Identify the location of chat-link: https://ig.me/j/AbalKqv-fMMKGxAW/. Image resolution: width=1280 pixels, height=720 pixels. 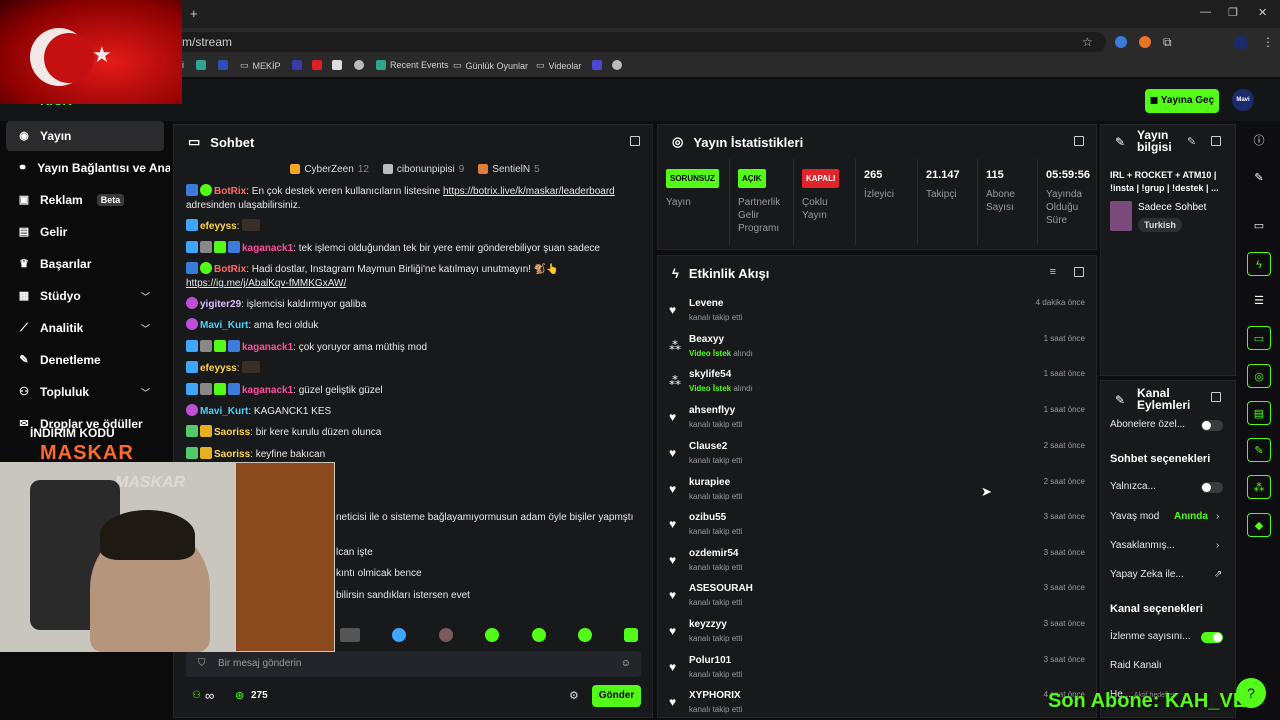
(266, 283).